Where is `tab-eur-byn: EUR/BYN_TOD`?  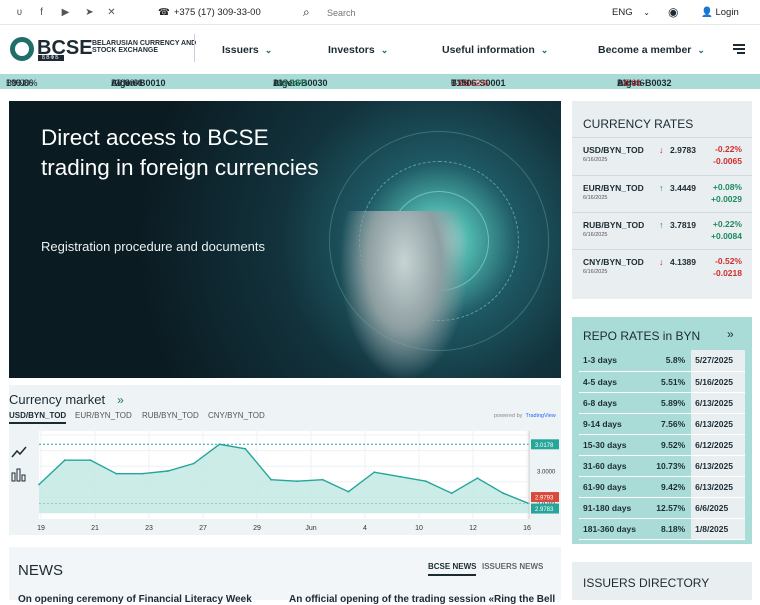
tab-eur-byn: EUR/BYN_TOD is located at coordinates (103, 415).